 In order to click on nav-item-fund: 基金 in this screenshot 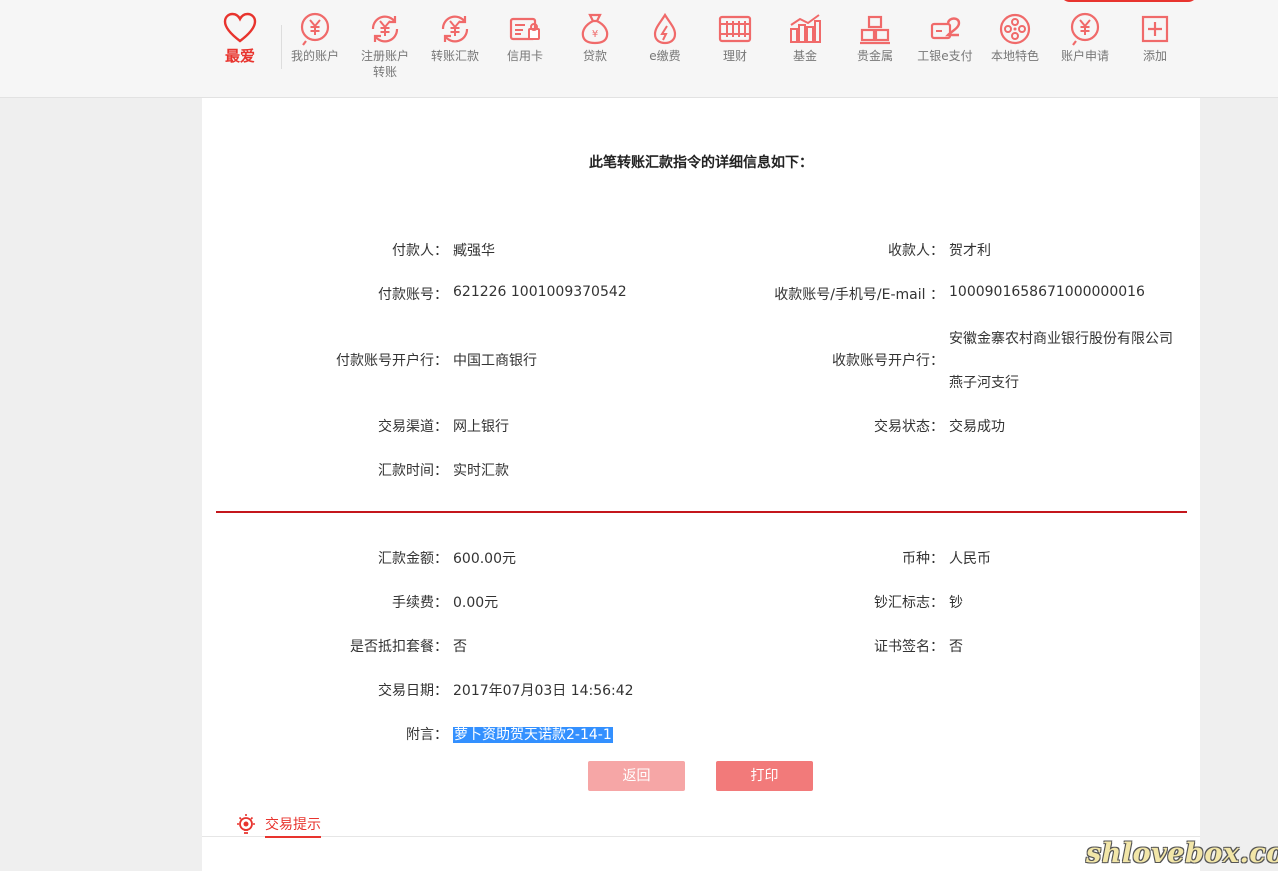, I will do `click(805, 36)`.